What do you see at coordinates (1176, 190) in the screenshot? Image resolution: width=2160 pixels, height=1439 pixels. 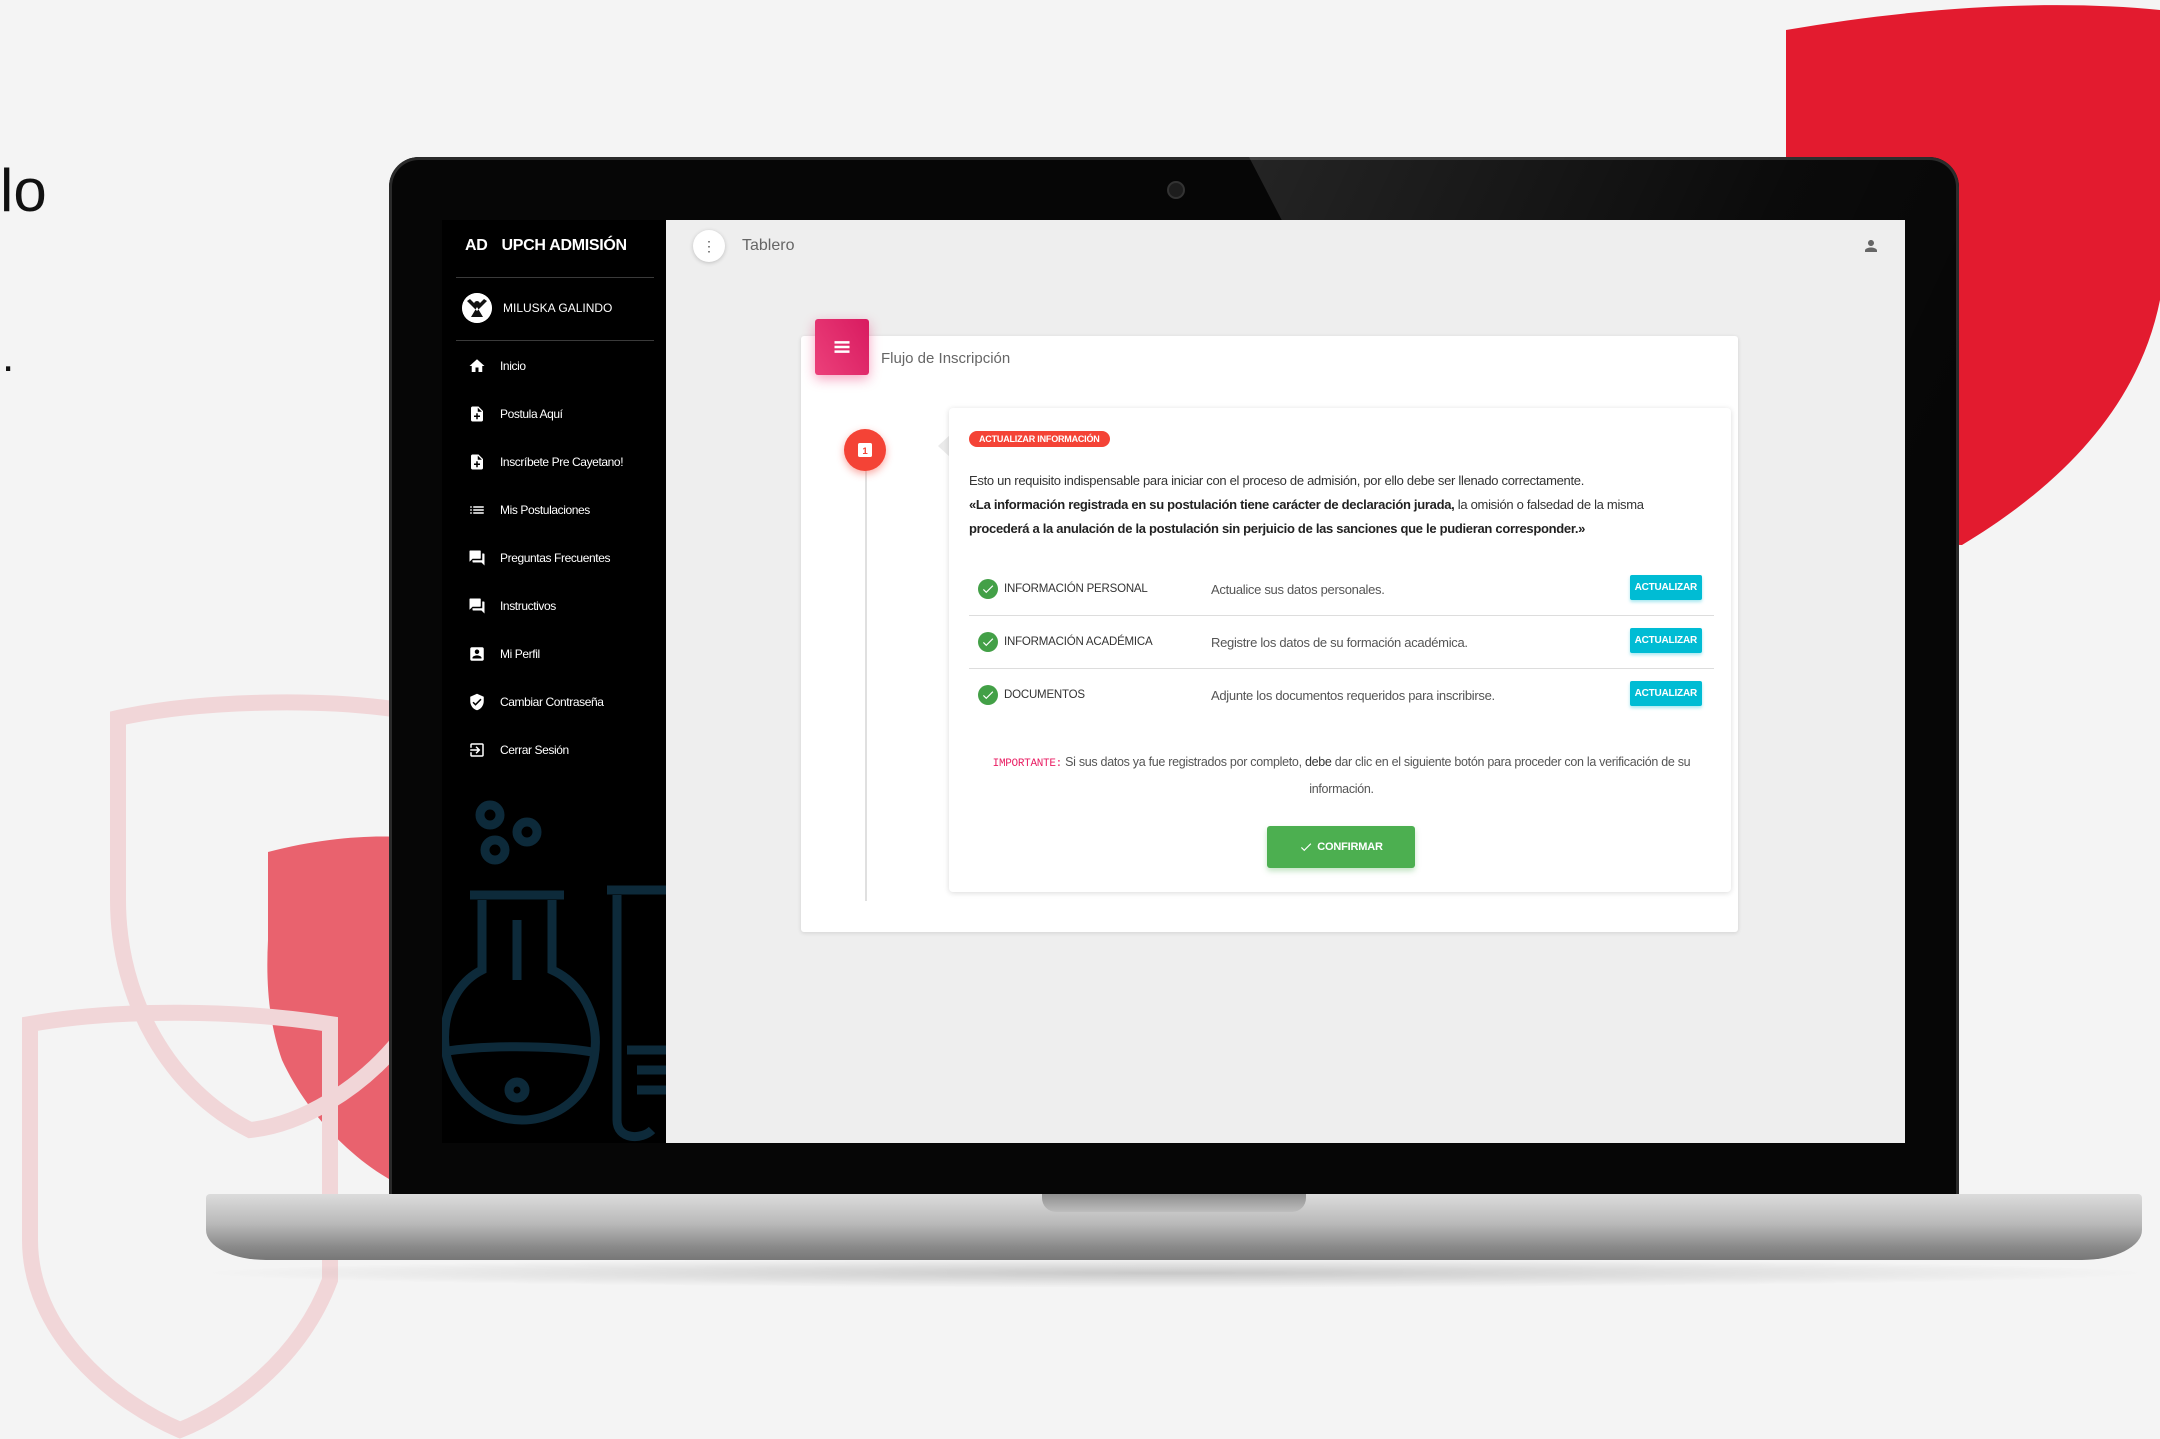 I see `camera-icon` at bounding box center [1176, 190].